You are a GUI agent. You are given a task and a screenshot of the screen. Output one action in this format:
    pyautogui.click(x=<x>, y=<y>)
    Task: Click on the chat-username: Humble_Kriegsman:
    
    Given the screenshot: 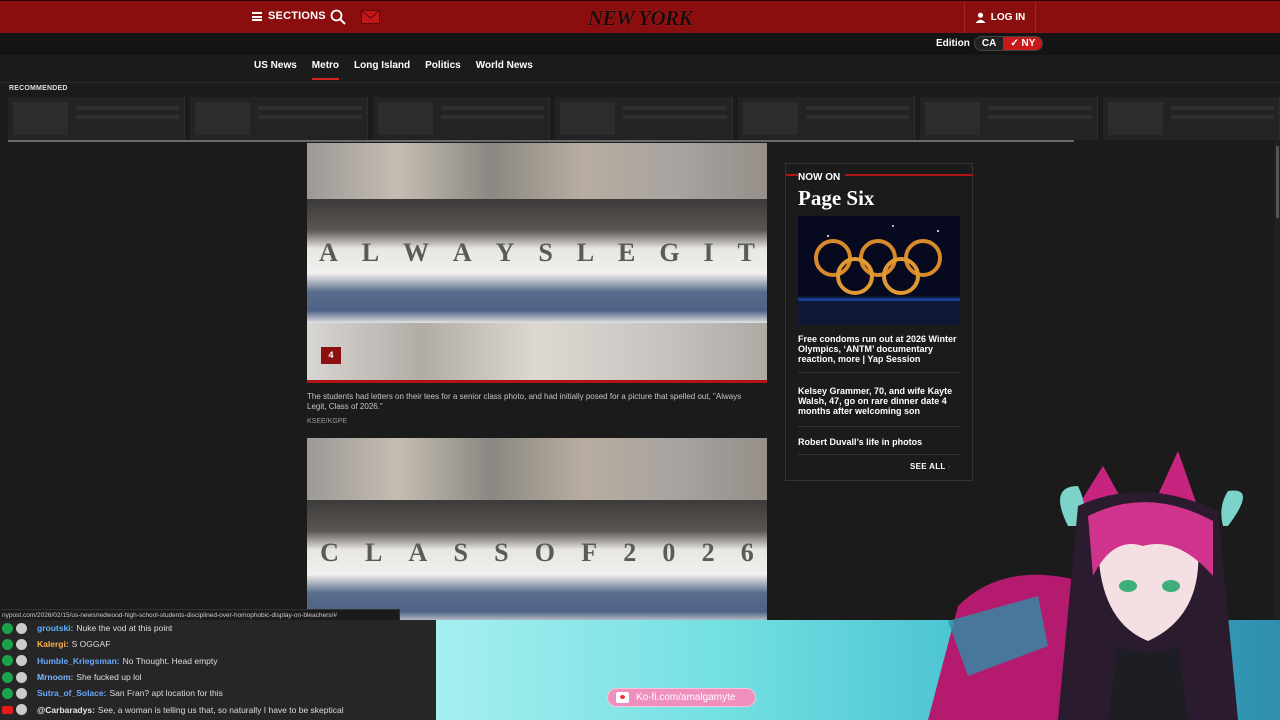 What is the action you would take?
    pyautogui.click(x=78, y=661)
    